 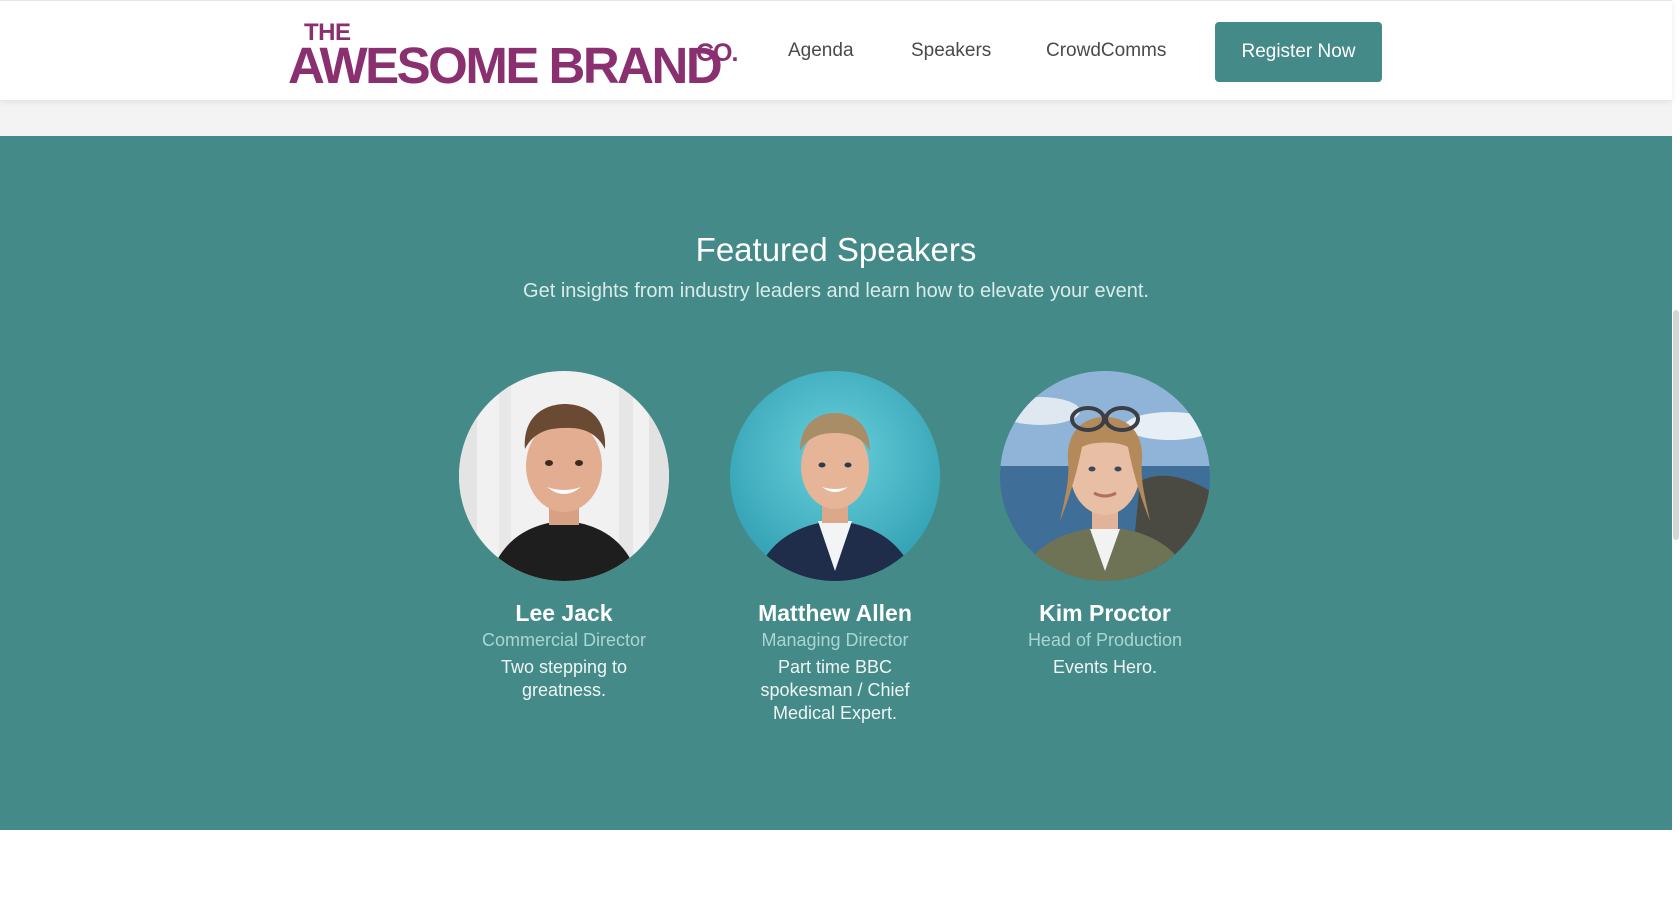 I want to click on speaker-photo-kim-proctor, so click(x=1105, y=476).